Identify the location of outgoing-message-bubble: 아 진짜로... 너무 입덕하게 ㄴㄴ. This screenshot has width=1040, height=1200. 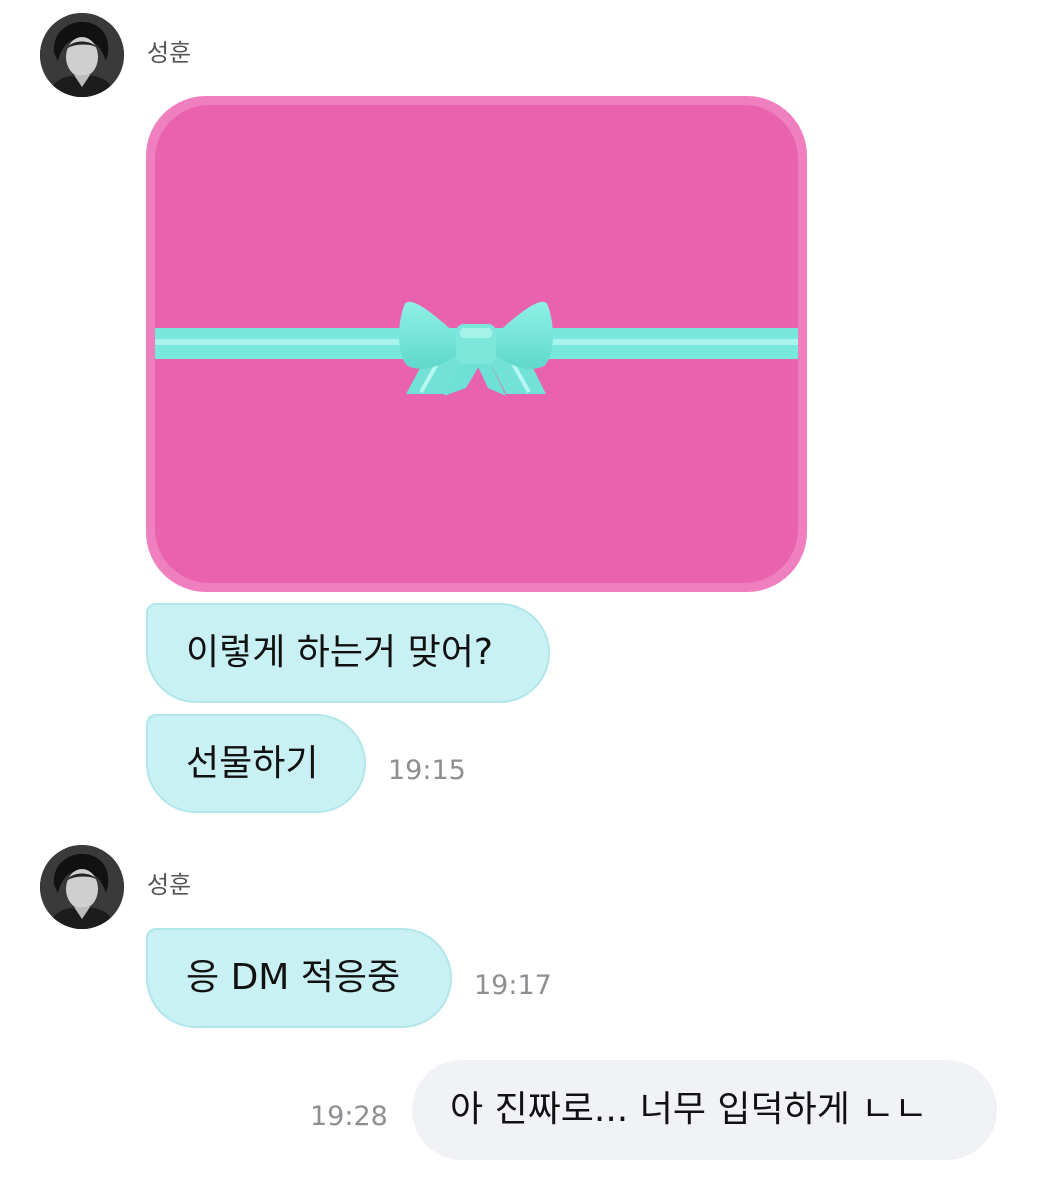
(704, 1110).